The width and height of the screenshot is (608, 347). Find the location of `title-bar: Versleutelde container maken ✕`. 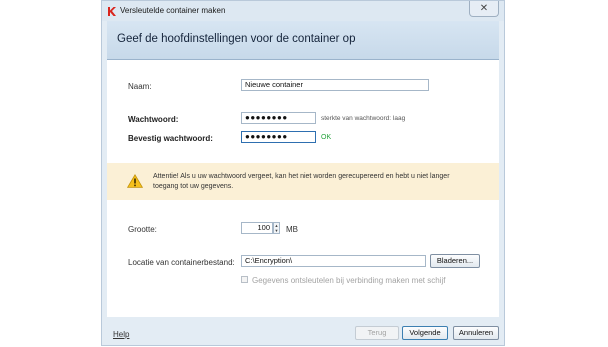

title-bar: Versleutelde container maken ✕ is located at coordinates (303, 11).